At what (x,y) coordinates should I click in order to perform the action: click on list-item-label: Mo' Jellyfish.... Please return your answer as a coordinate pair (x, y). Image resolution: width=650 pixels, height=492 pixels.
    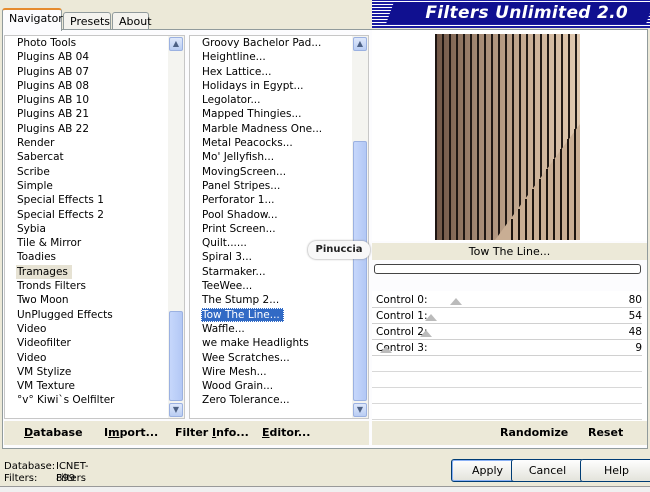
    Looking at the image, I should click on (238, 157).